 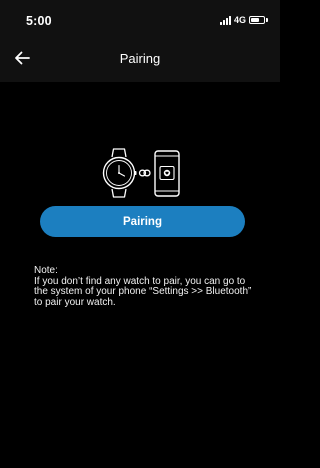 What do you see at coordinates (140, 18) in the screenshot?
I see `status-bar: 5:00 4G` at bounding box center [140, 18].